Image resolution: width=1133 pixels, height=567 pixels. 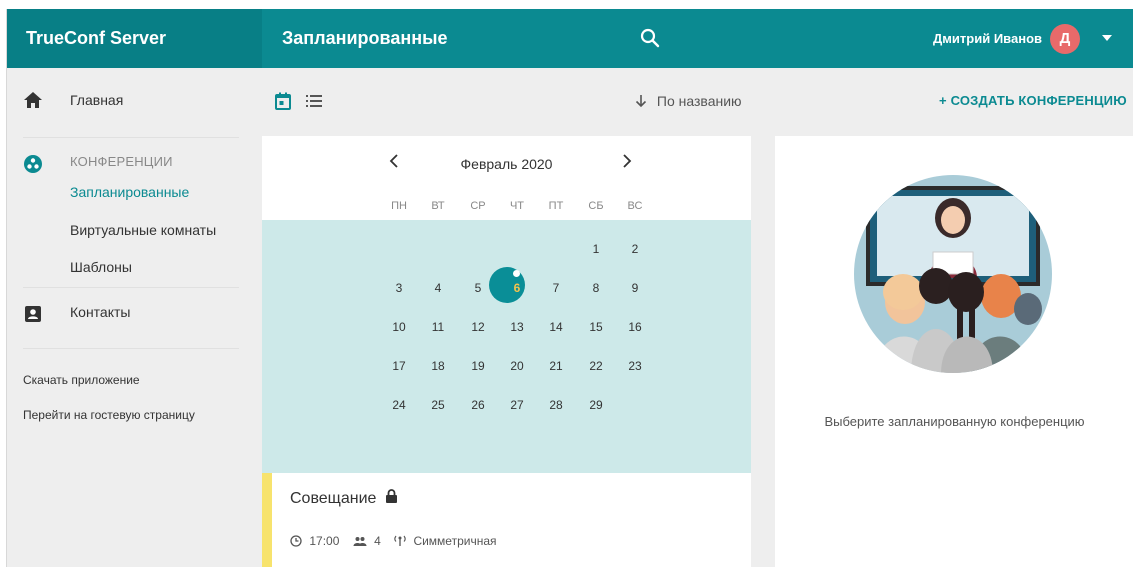 What do you see at coordinates (33, 164) in the screenshot?
I see `conference-icon` at bounding box center [33, 164].